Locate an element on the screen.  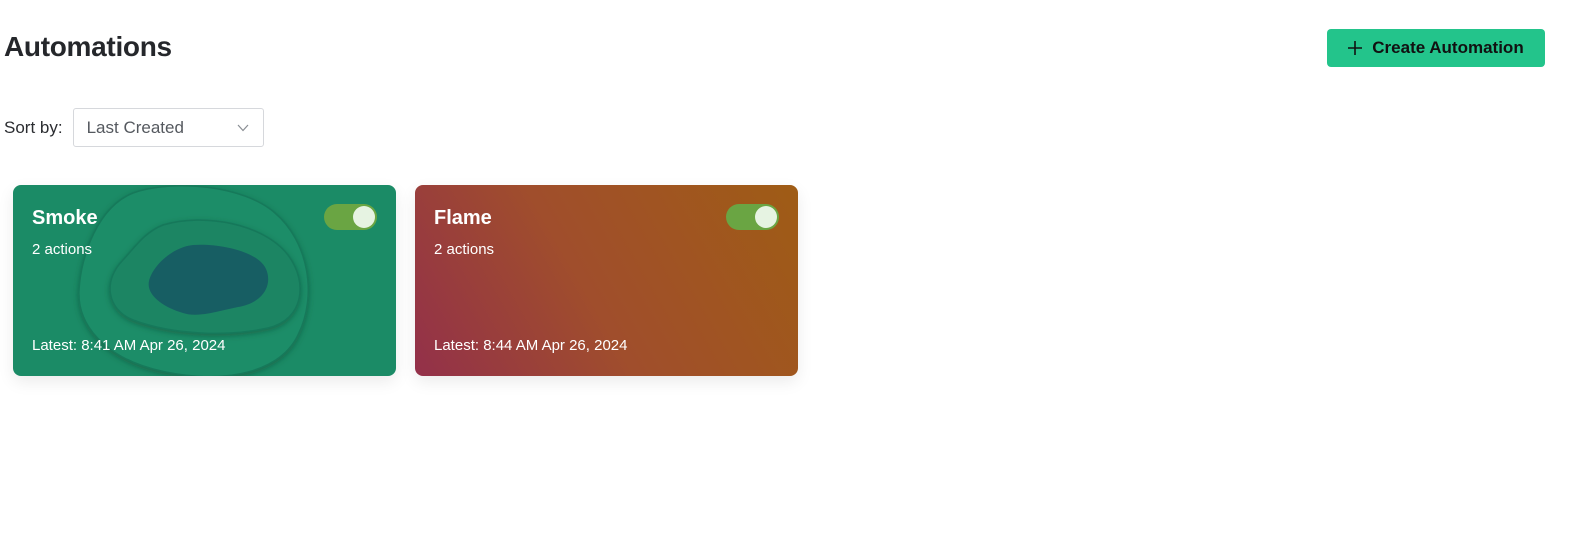
sort-selected-value: Last Created is located at coordinates (135, 127).